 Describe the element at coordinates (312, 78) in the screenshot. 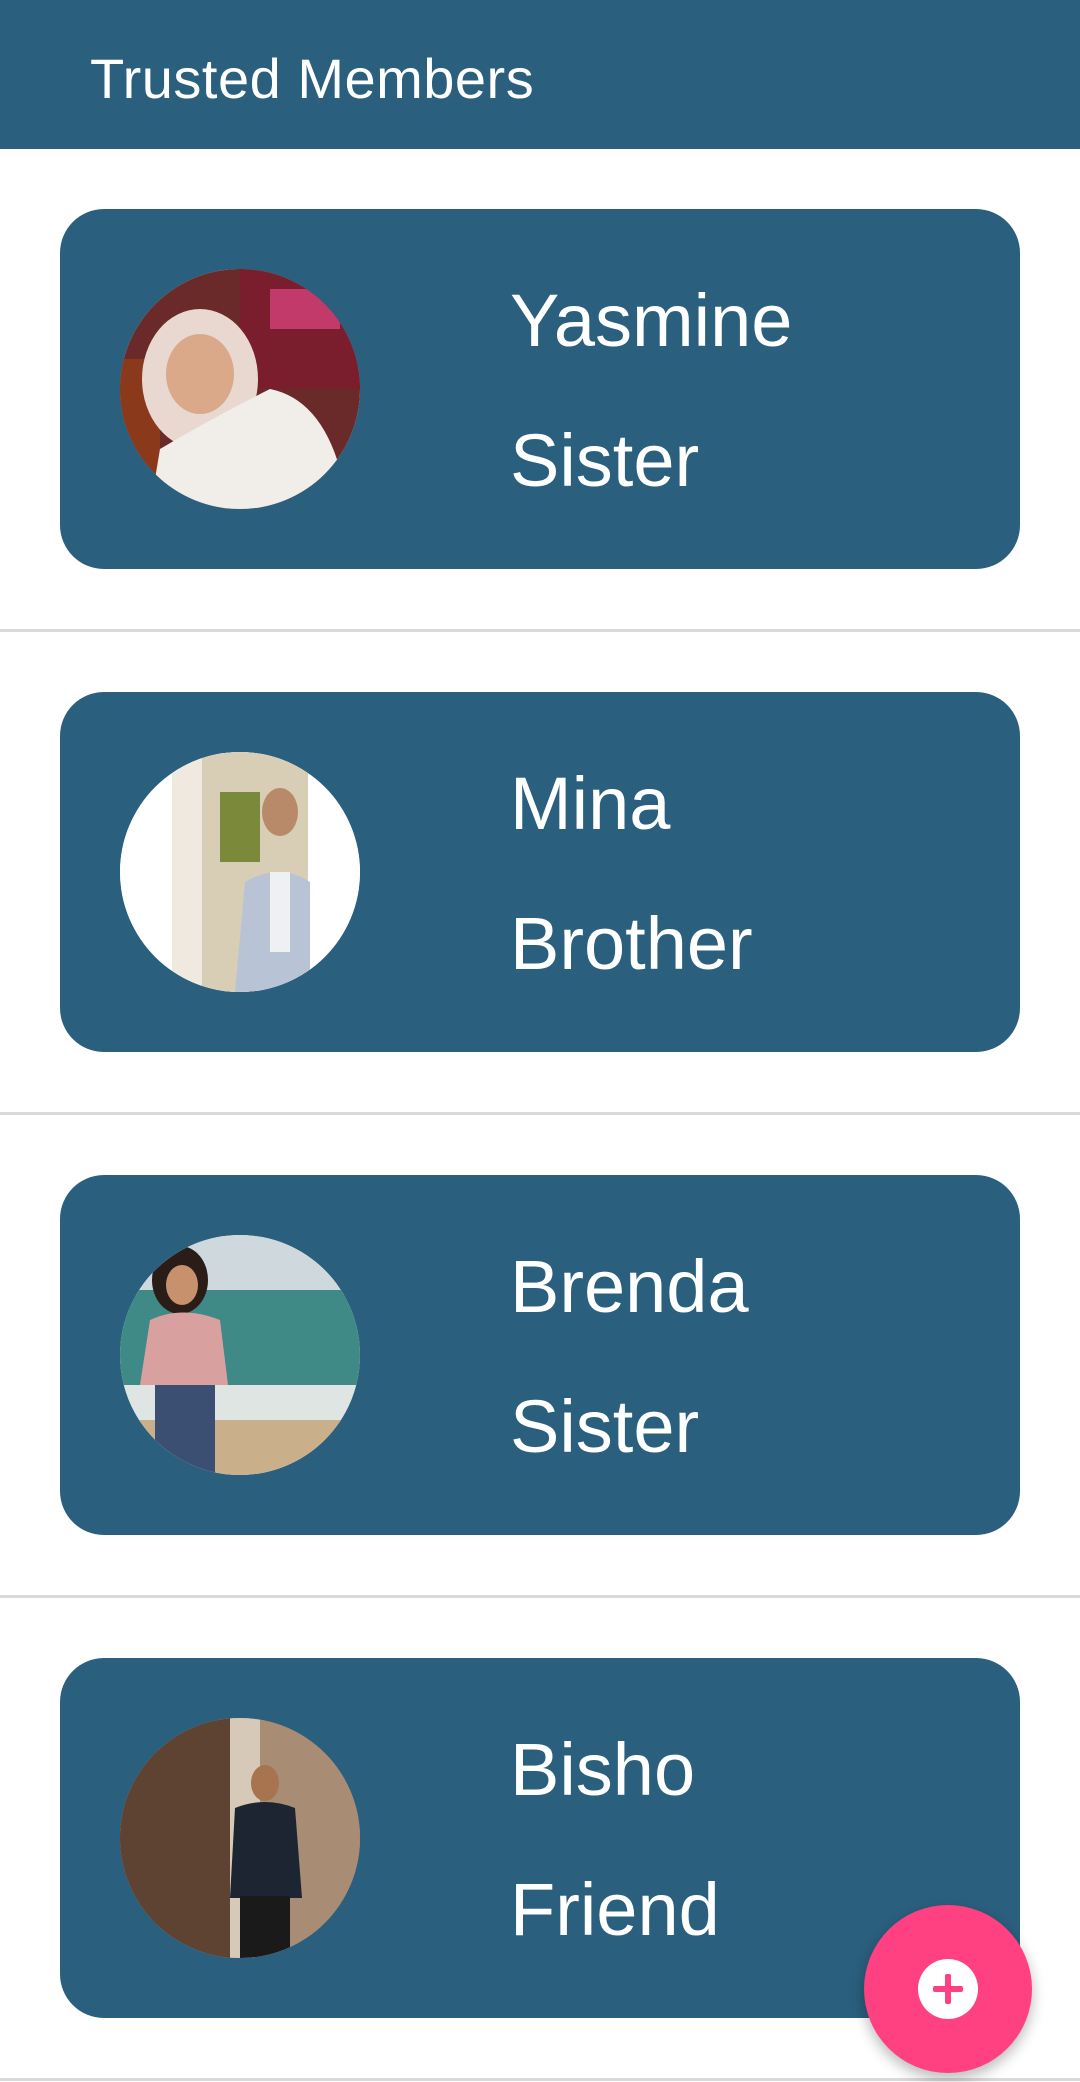

I see `page-title: Trusted Members` at that location.